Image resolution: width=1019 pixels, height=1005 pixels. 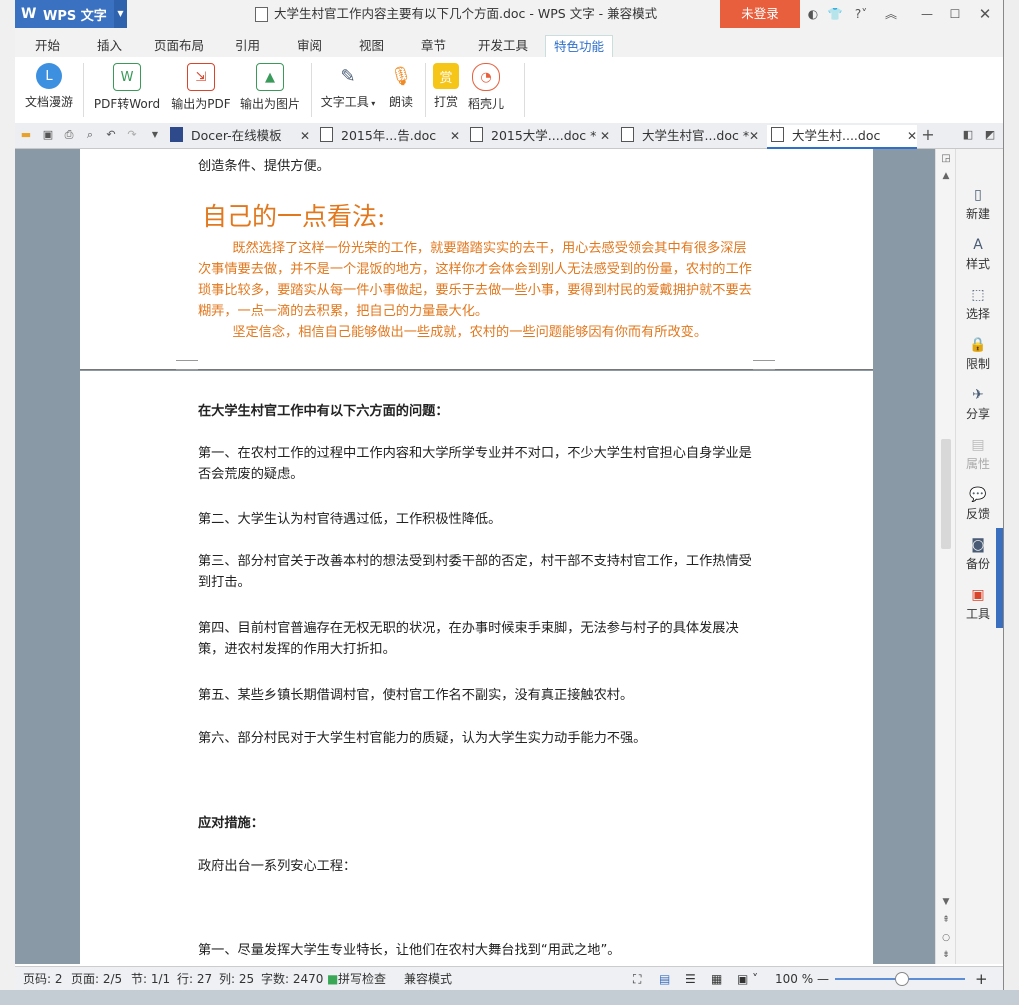 I want to click on pdf-to-word-button: W PDF转Word, so click(x=127, y=90).